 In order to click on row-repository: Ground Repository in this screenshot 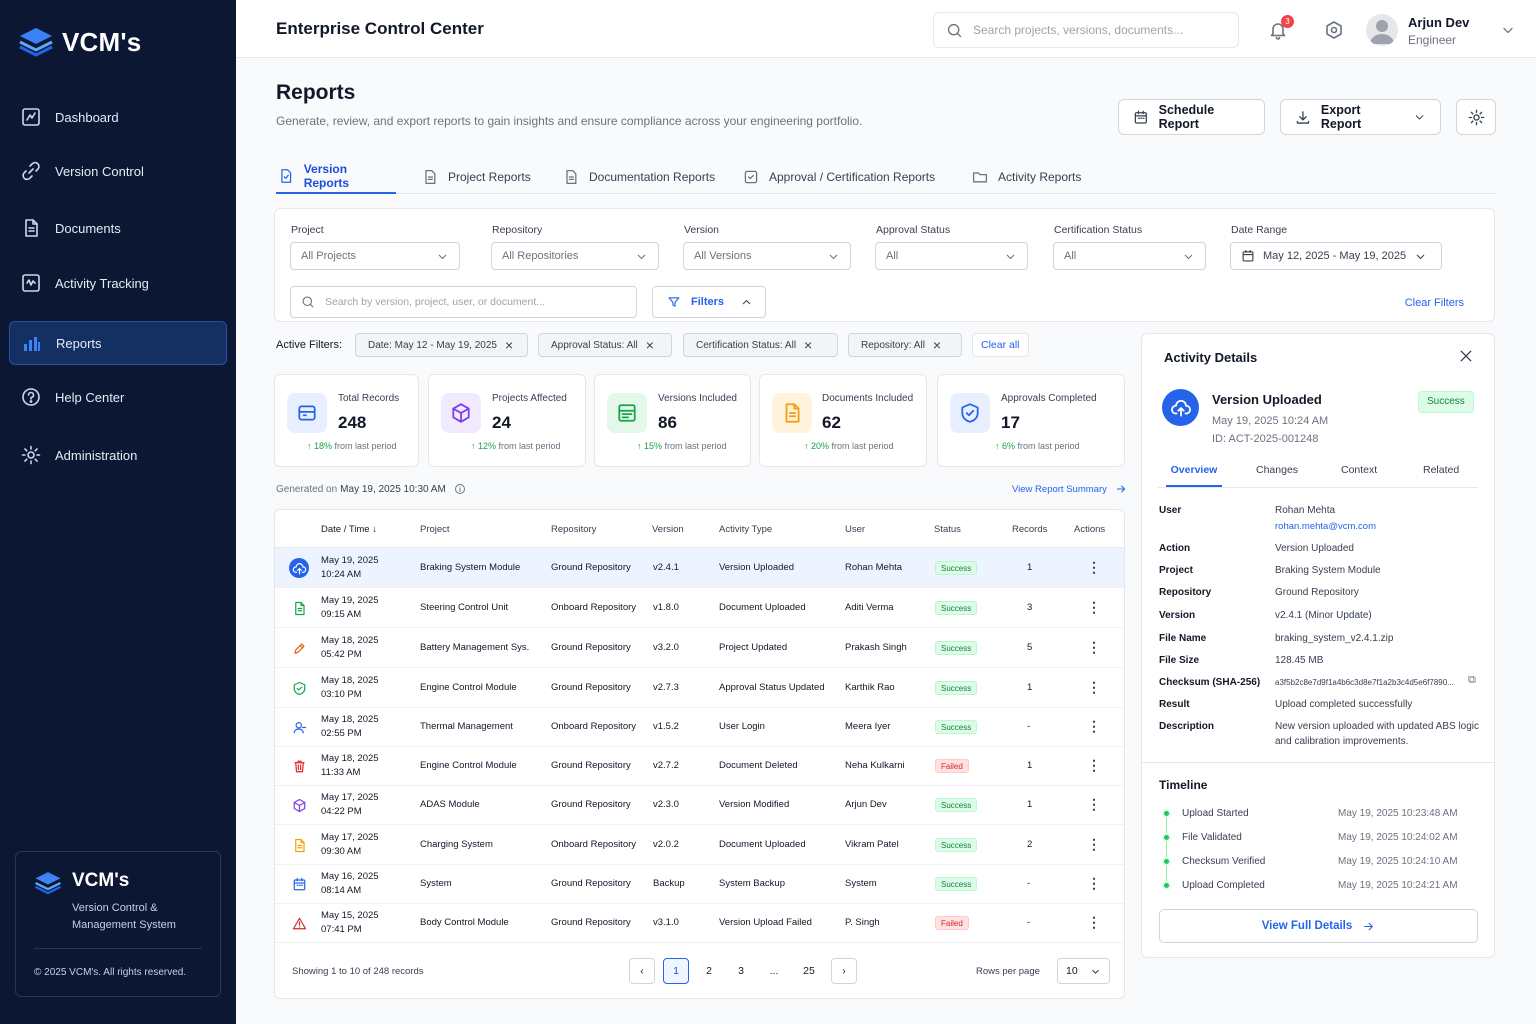, I will do `click(591, 804)`.